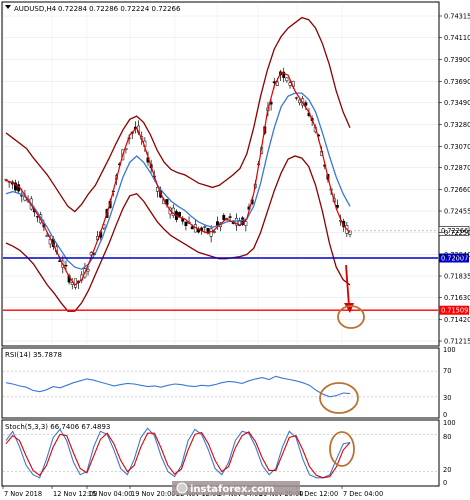 The height and width of the screenshot is (500, 470). Describe the element at coordinates (447, 470) in the screenshot. I see `stoch-level-20: 20` at that location.